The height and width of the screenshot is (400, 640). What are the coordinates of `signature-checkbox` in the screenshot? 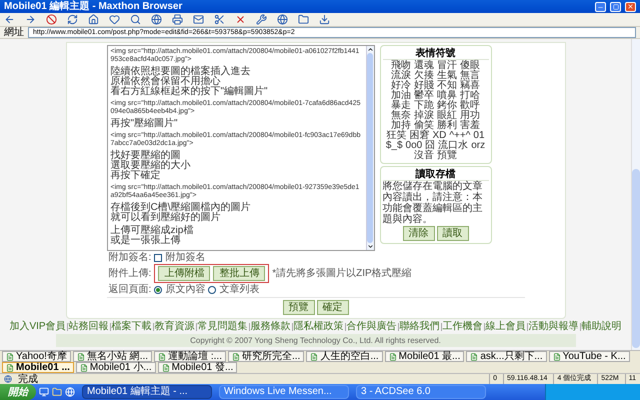 It's located at (158, 258).